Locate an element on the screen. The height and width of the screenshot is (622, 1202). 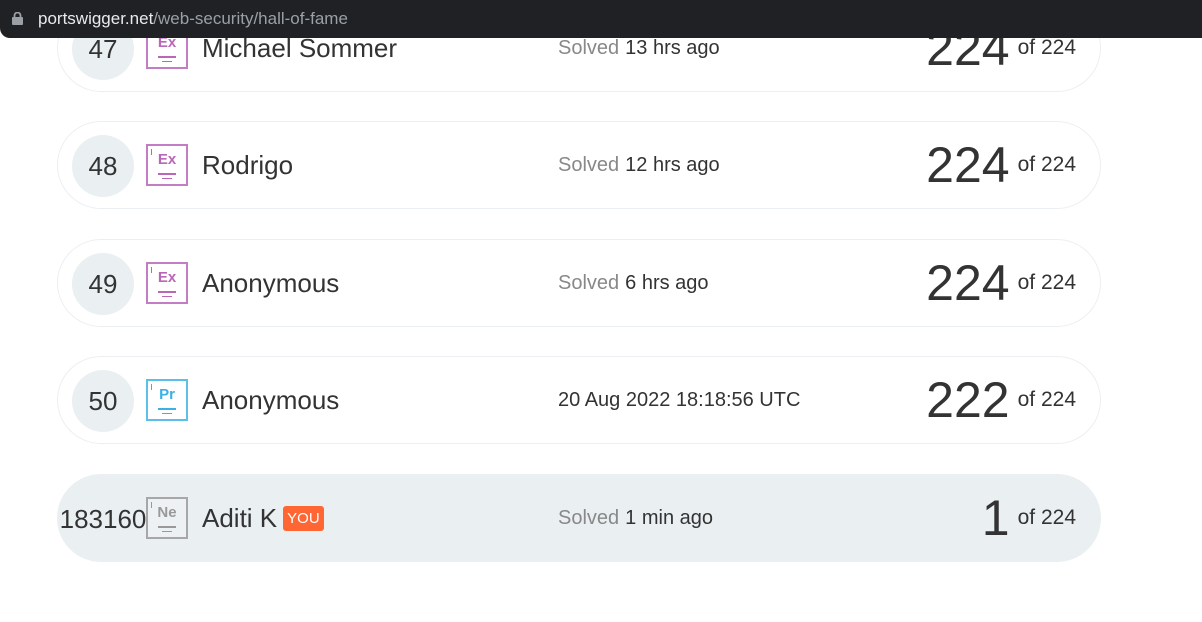
leaderboard-row: 48 Ex Rodrigo Solved 12 hrs ago 224 of 224 is located at coordinates (579, 165).